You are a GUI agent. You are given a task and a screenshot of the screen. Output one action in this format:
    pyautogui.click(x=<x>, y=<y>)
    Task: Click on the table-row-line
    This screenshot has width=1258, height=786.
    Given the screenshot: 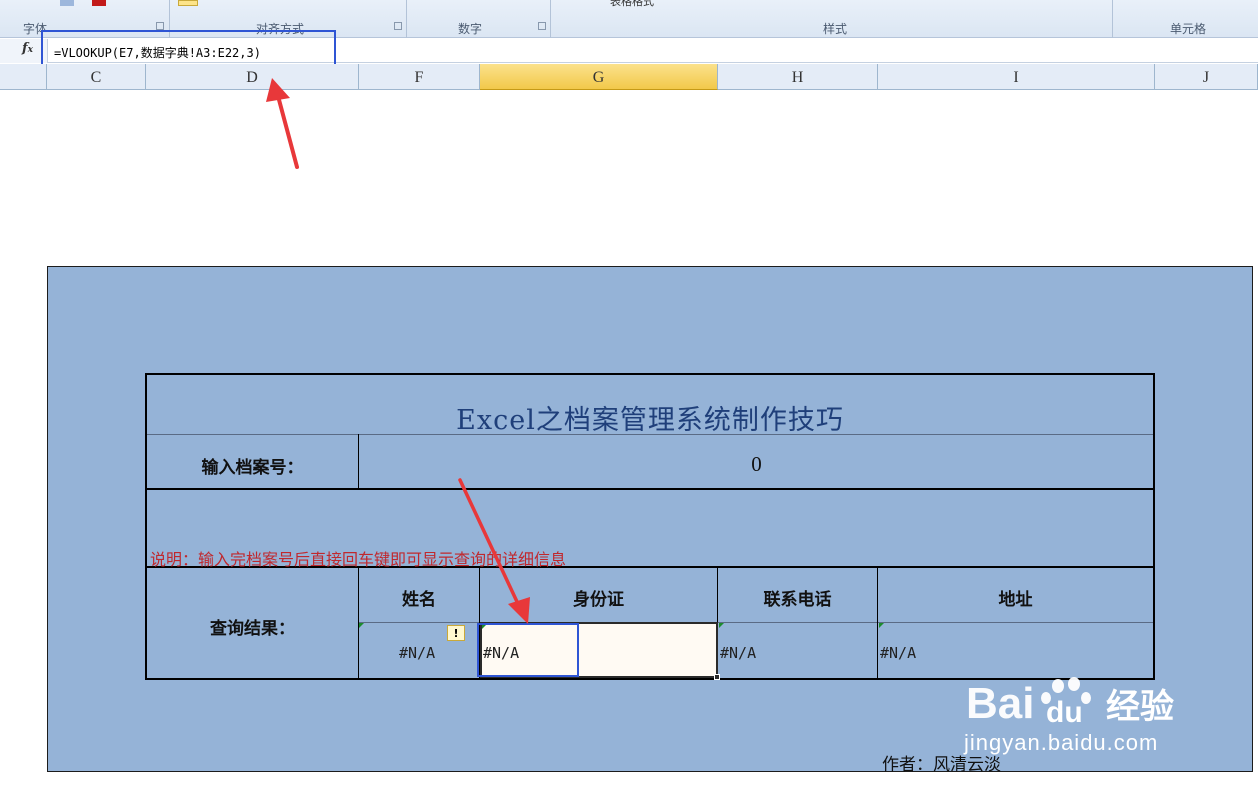 What is the action you would take?
    pyautogui.click(x=650, y=489)
    